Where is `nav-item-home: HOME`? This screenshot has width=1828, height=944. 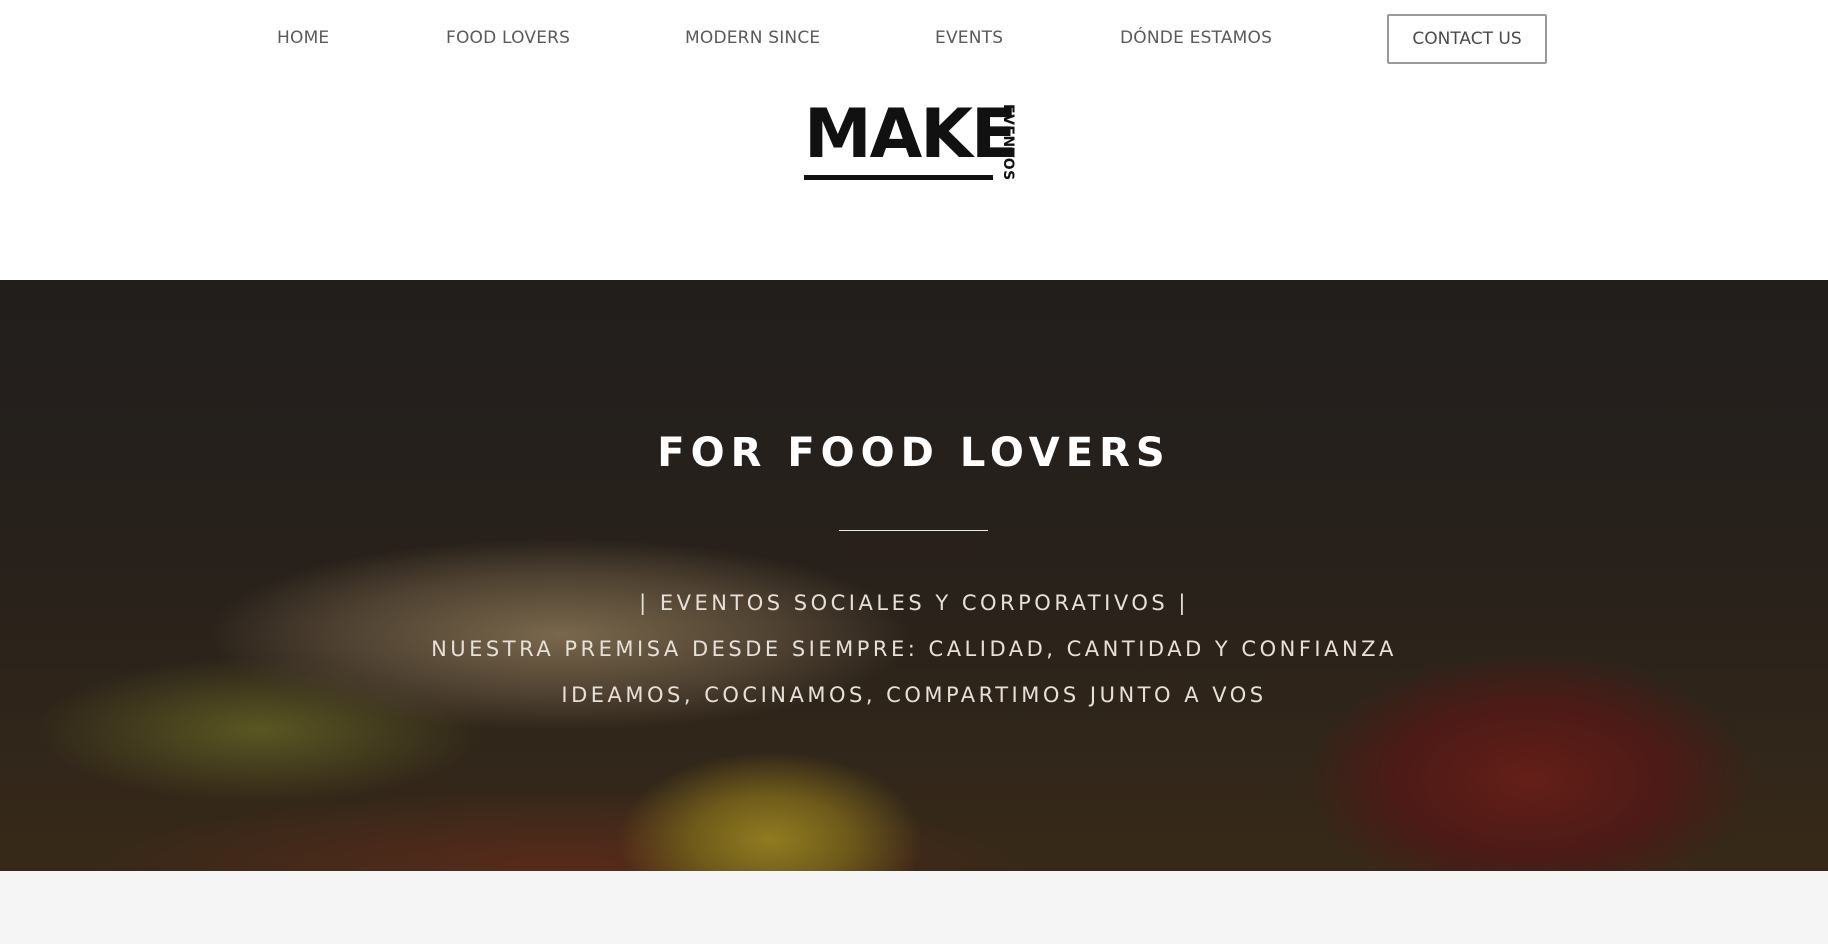
nav-item-home: HOME is located at coordinates (303, 38).